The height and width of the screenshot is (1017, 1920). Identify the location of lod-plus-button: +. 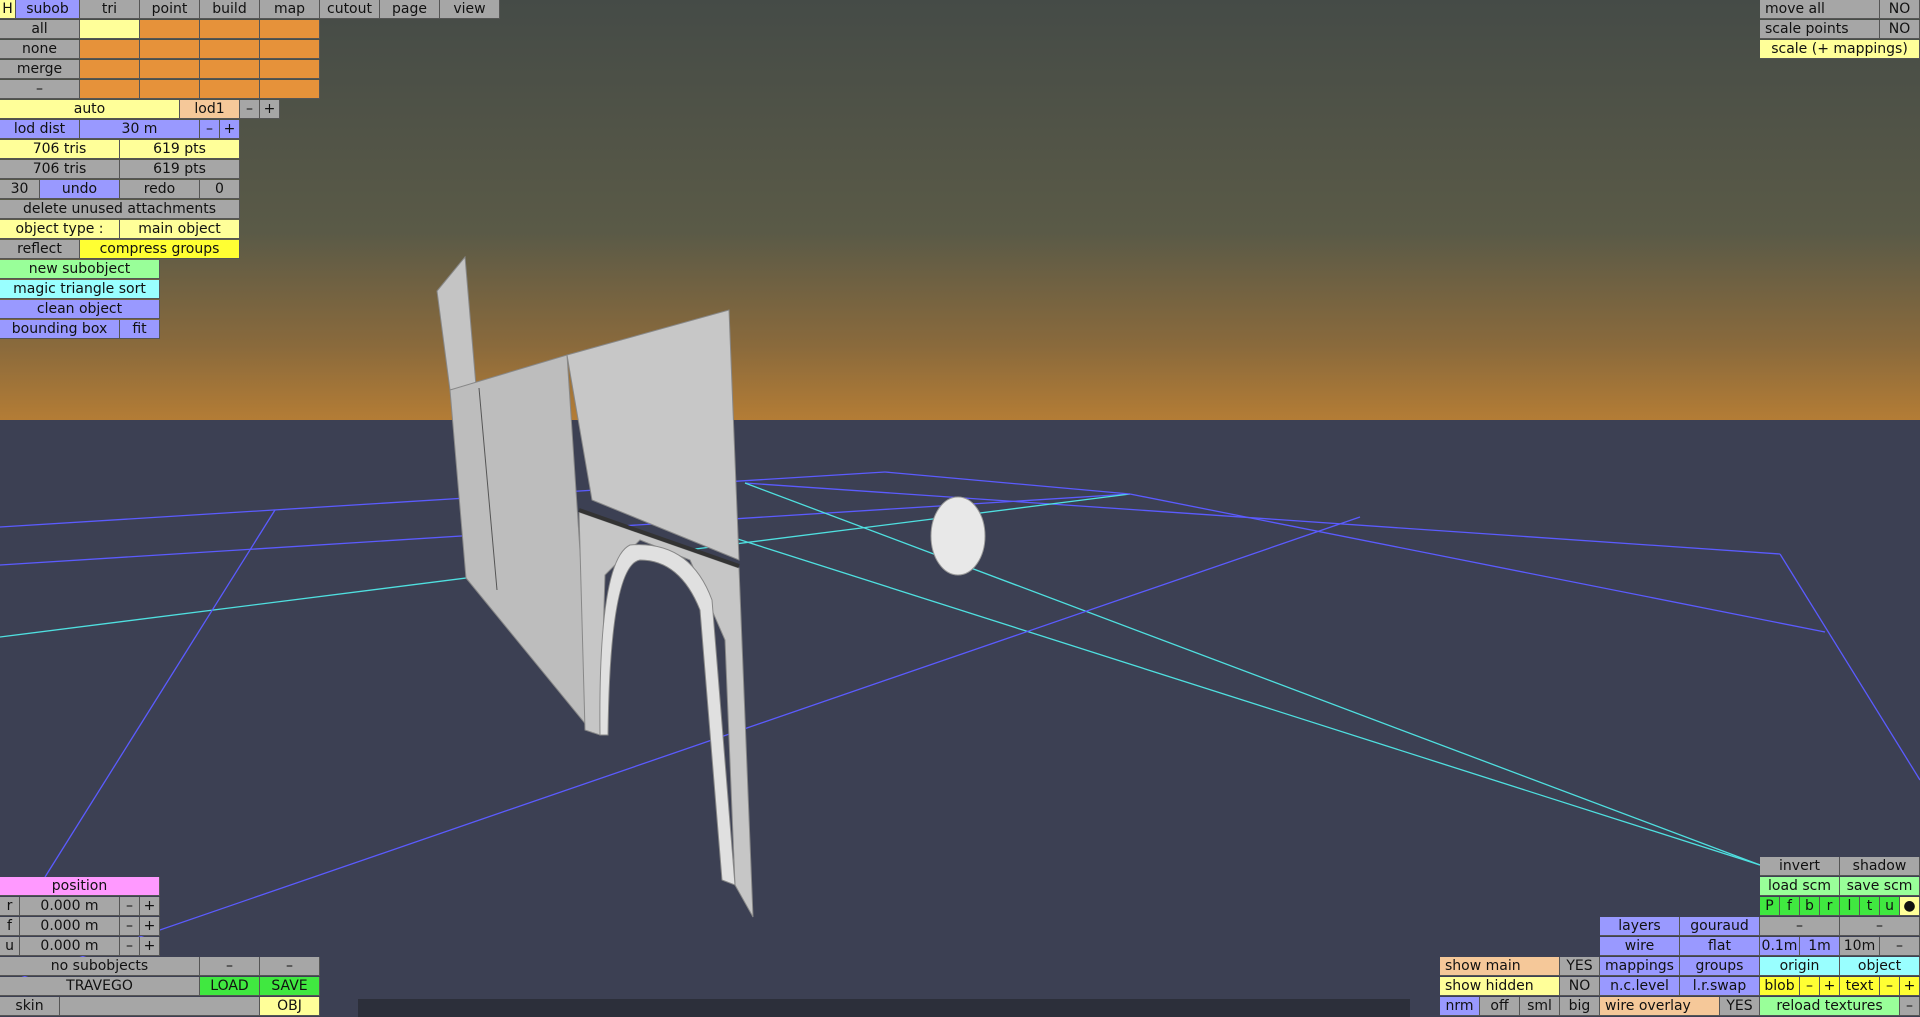
(270, 109).